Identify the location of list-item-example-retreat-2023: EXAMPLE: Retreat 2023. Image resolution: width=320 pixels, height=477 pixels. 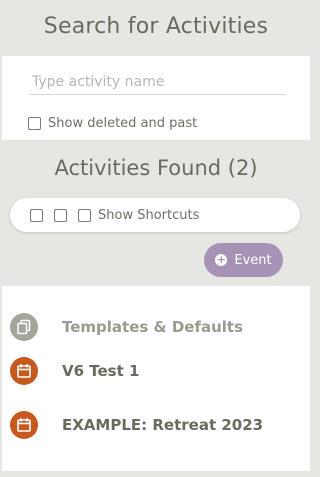
(156, 425).